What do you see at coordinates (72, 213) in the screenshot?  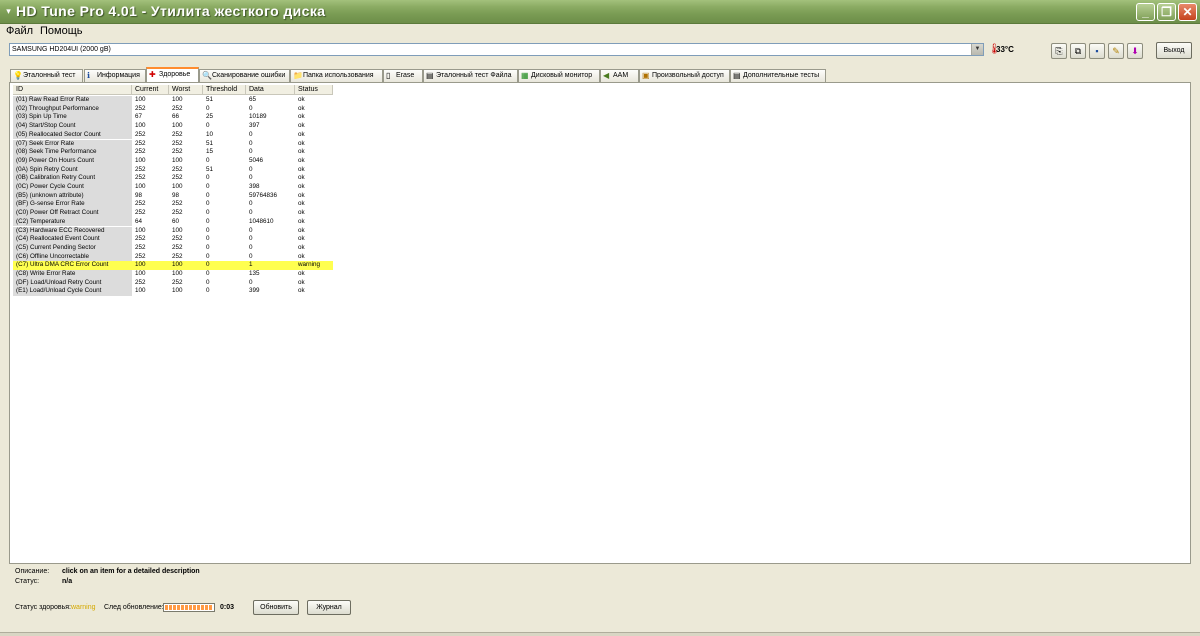 I see `attr-id-cell: (C0) Power Off Retract Count` at bounding box center [72, 213].